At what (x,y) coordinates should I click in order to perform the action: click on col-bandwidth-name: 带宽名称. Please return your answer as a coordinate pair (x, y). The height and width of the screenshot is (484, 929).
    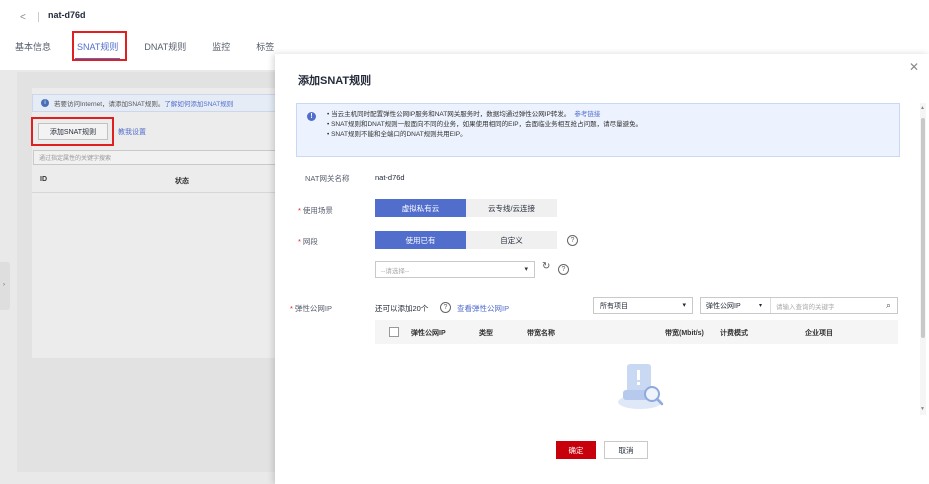
    Looking at the image, I should click on (541, 333).